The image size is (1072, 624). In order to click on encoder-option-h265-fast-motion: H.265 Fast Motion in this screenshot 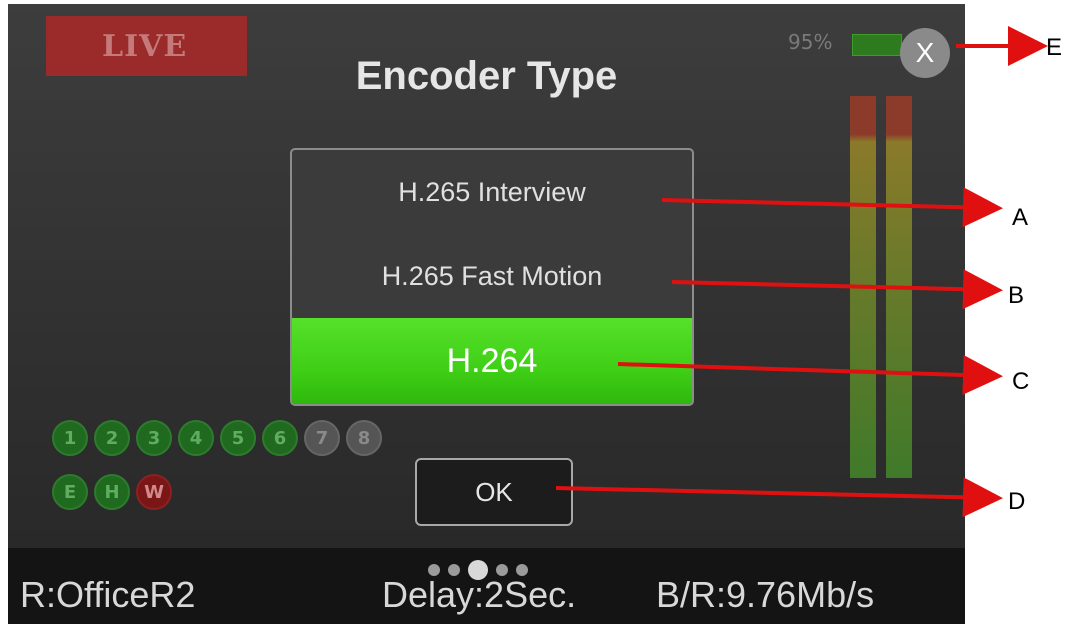, I will do `click(492, 276)`.